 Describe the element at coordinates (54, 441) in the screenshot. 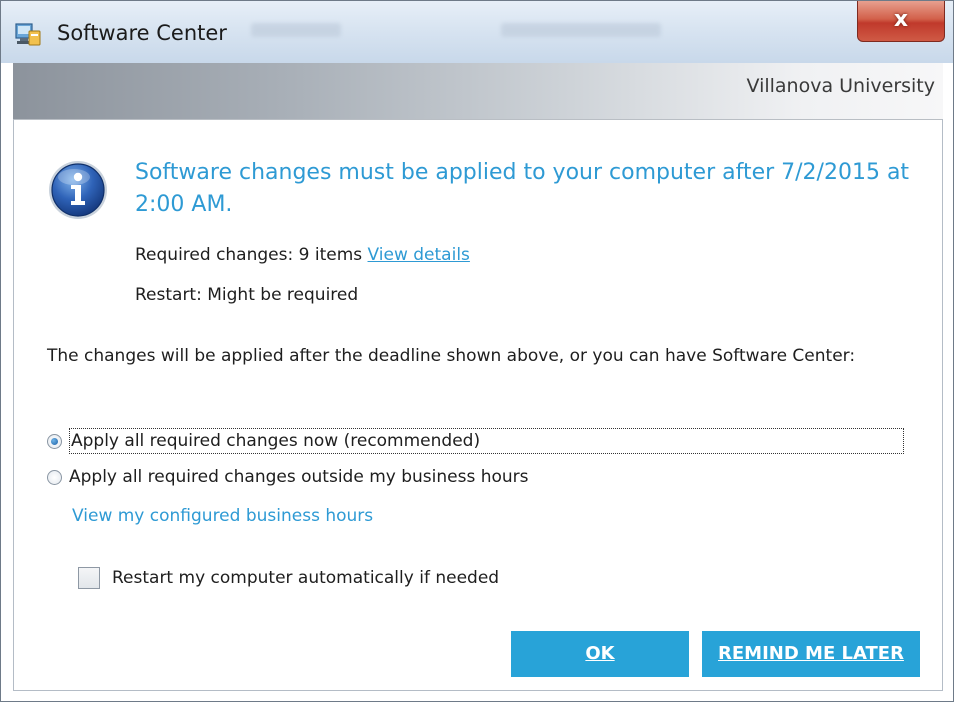

I see `apply-now-radio` at that location.